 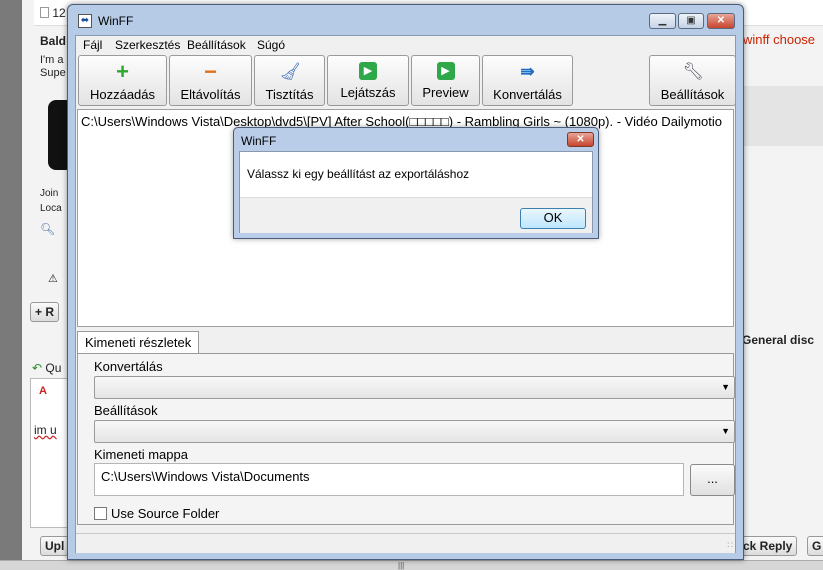 What do you see at coordinates (43, 391) in the screenshot?
I see `spellcheck-icon: A` at bounding box center [43, 391].